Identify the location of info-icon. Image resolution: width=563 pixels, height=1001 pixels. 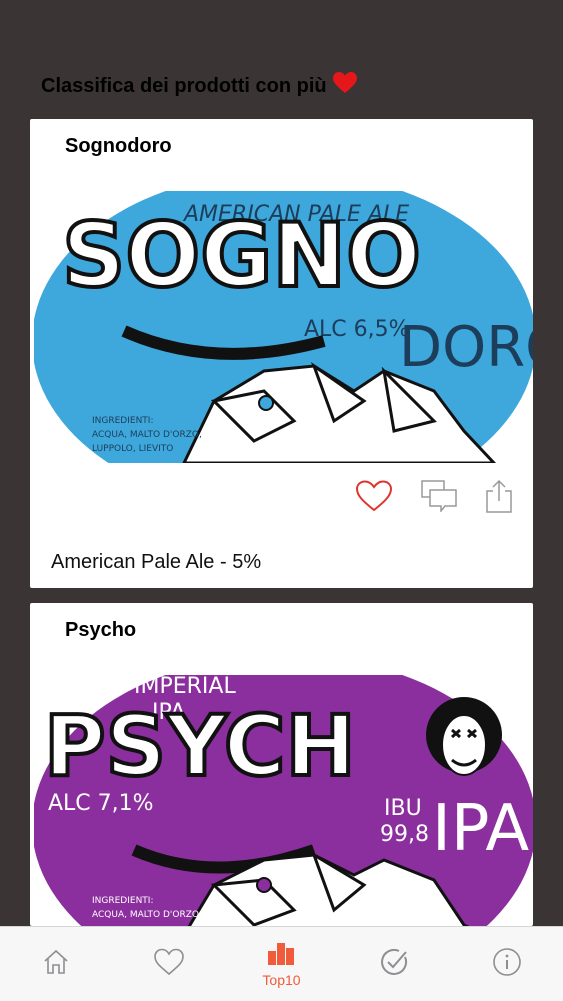
(507, 964).